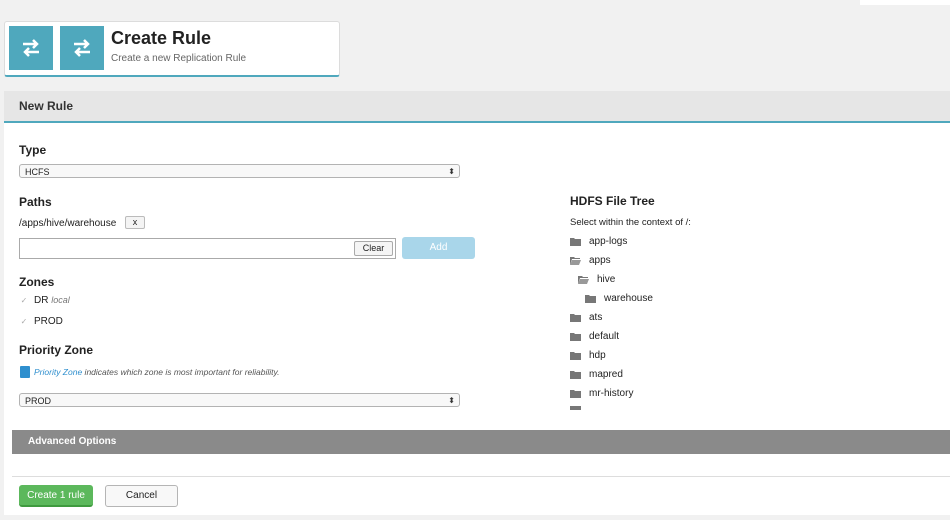 This screenshot has width=950, height=520. What do you see at coordinates (630, 222) in the screenshot?
I see `file-tree-context: Select within the context of /:` at bounding box center [630, 222].